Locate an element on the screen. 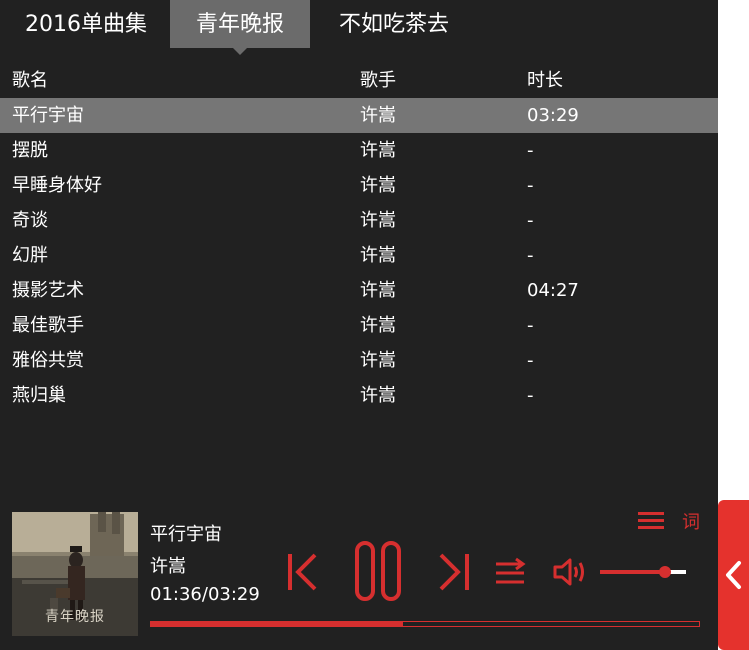  tab-album-qingnianwanbao: 青年晚报 is located at coordinates (240, 27).